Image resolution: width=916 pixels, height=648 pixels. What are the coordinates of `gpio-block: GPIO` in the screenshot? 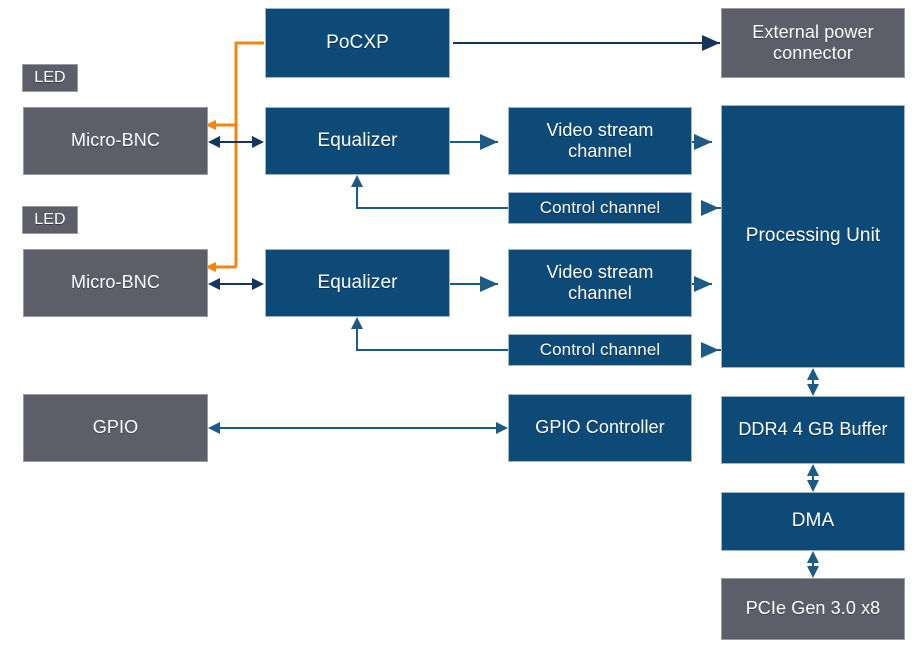 It's located at (115, 428).